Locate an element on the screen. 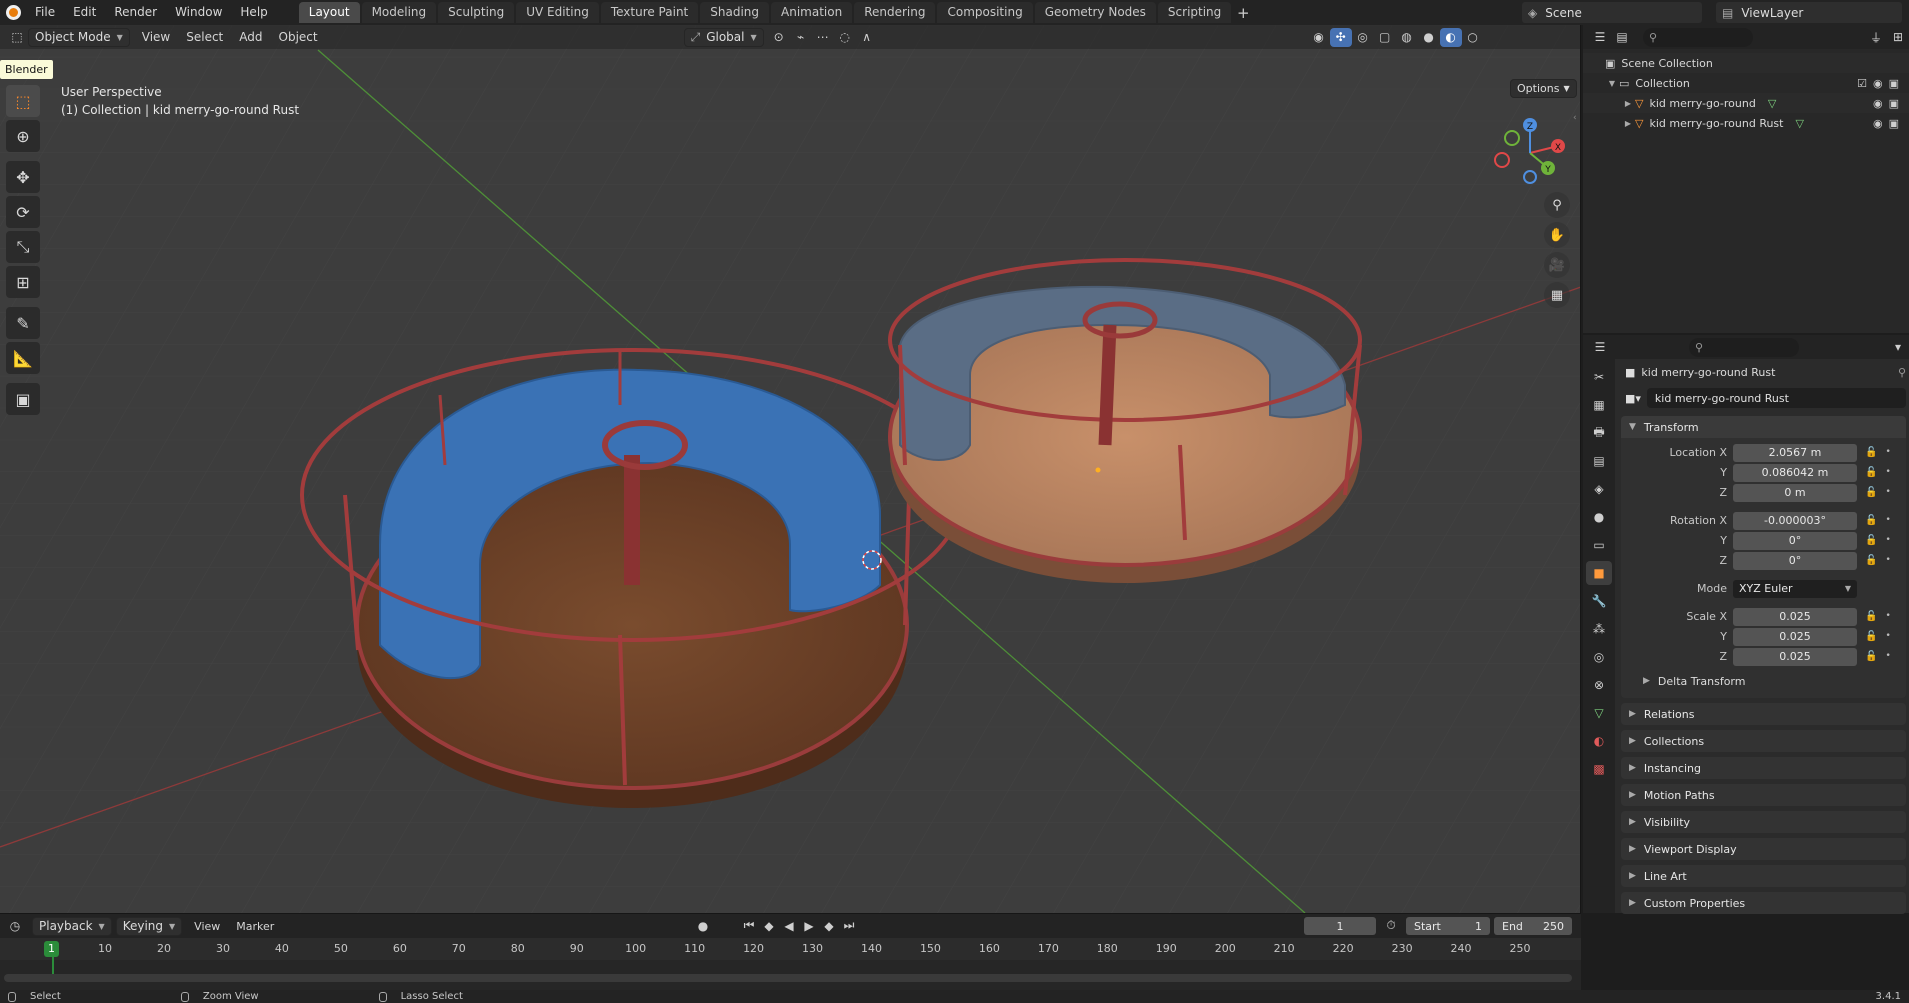  checkbox-icon: ☑ is located at coordinates (1862, 83).